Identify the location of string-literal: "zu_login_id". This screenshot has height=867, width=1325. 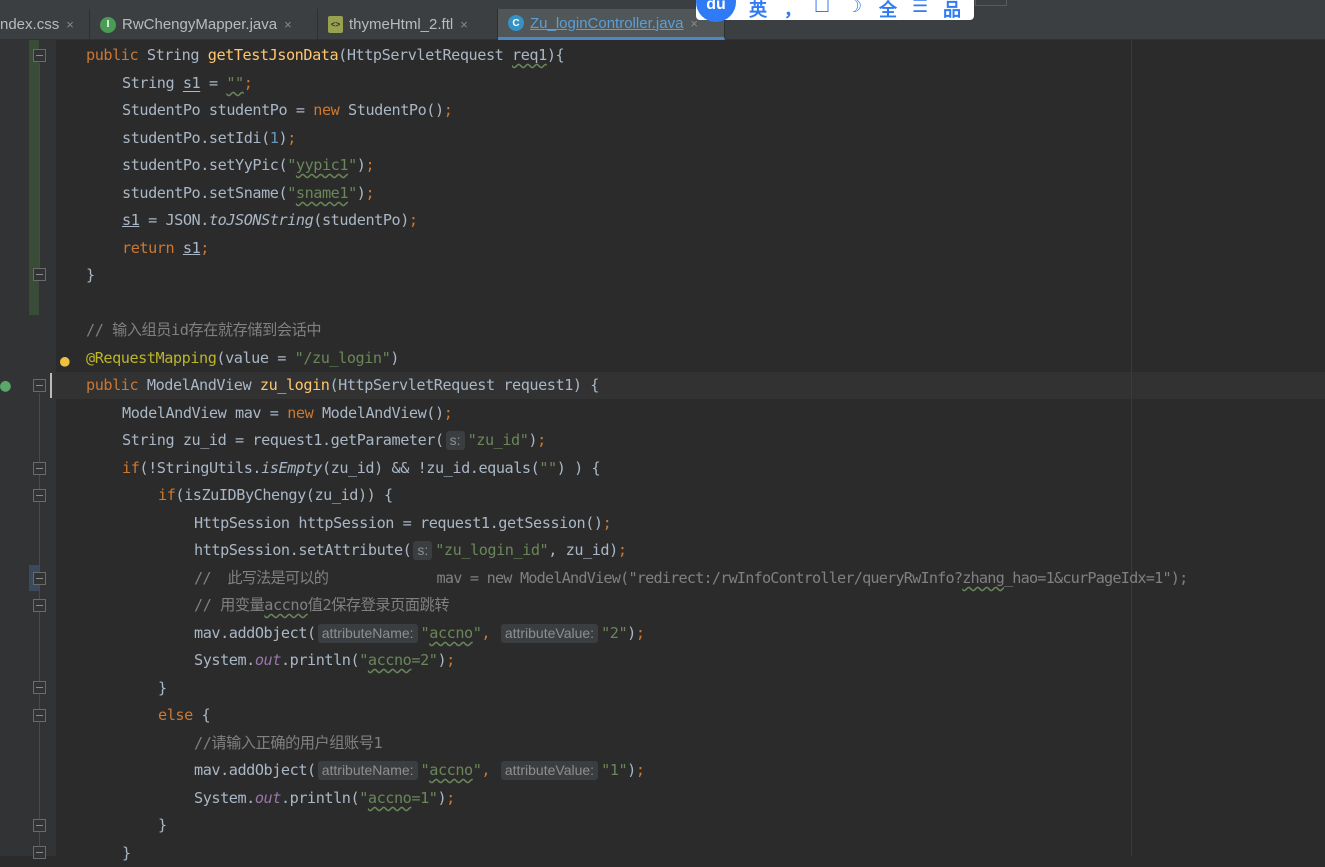
(492, 550).